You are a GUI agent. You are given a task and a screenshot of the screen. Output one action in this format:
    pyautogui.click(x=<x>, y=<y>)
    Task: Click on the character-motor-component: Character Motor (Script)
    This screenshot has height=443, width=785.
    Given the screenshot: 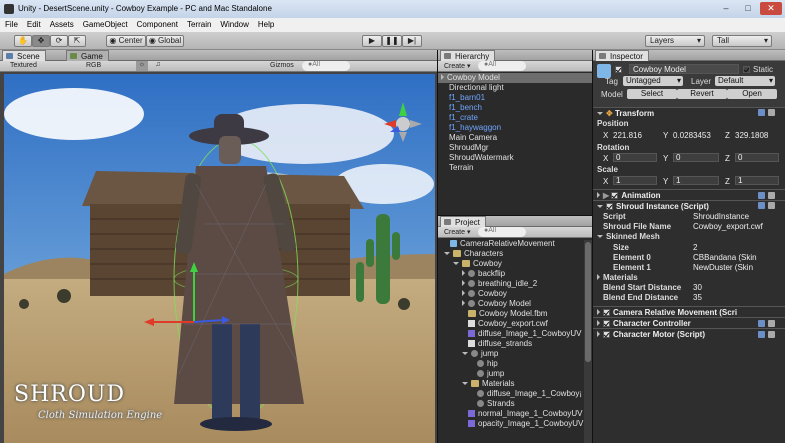 What is the action you would take?
    pyautogui.click(x=689, y=333)
    